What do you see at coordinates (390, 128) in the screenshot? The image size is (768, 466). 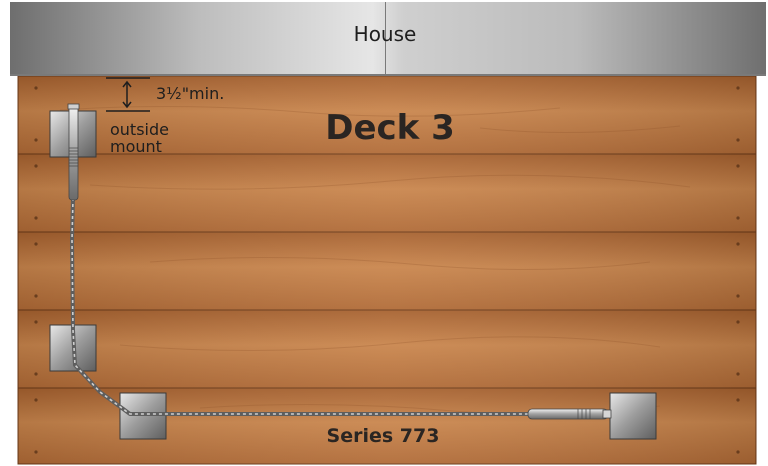 I see `deck-title: Deck 3` at bounding box center [390, 128].